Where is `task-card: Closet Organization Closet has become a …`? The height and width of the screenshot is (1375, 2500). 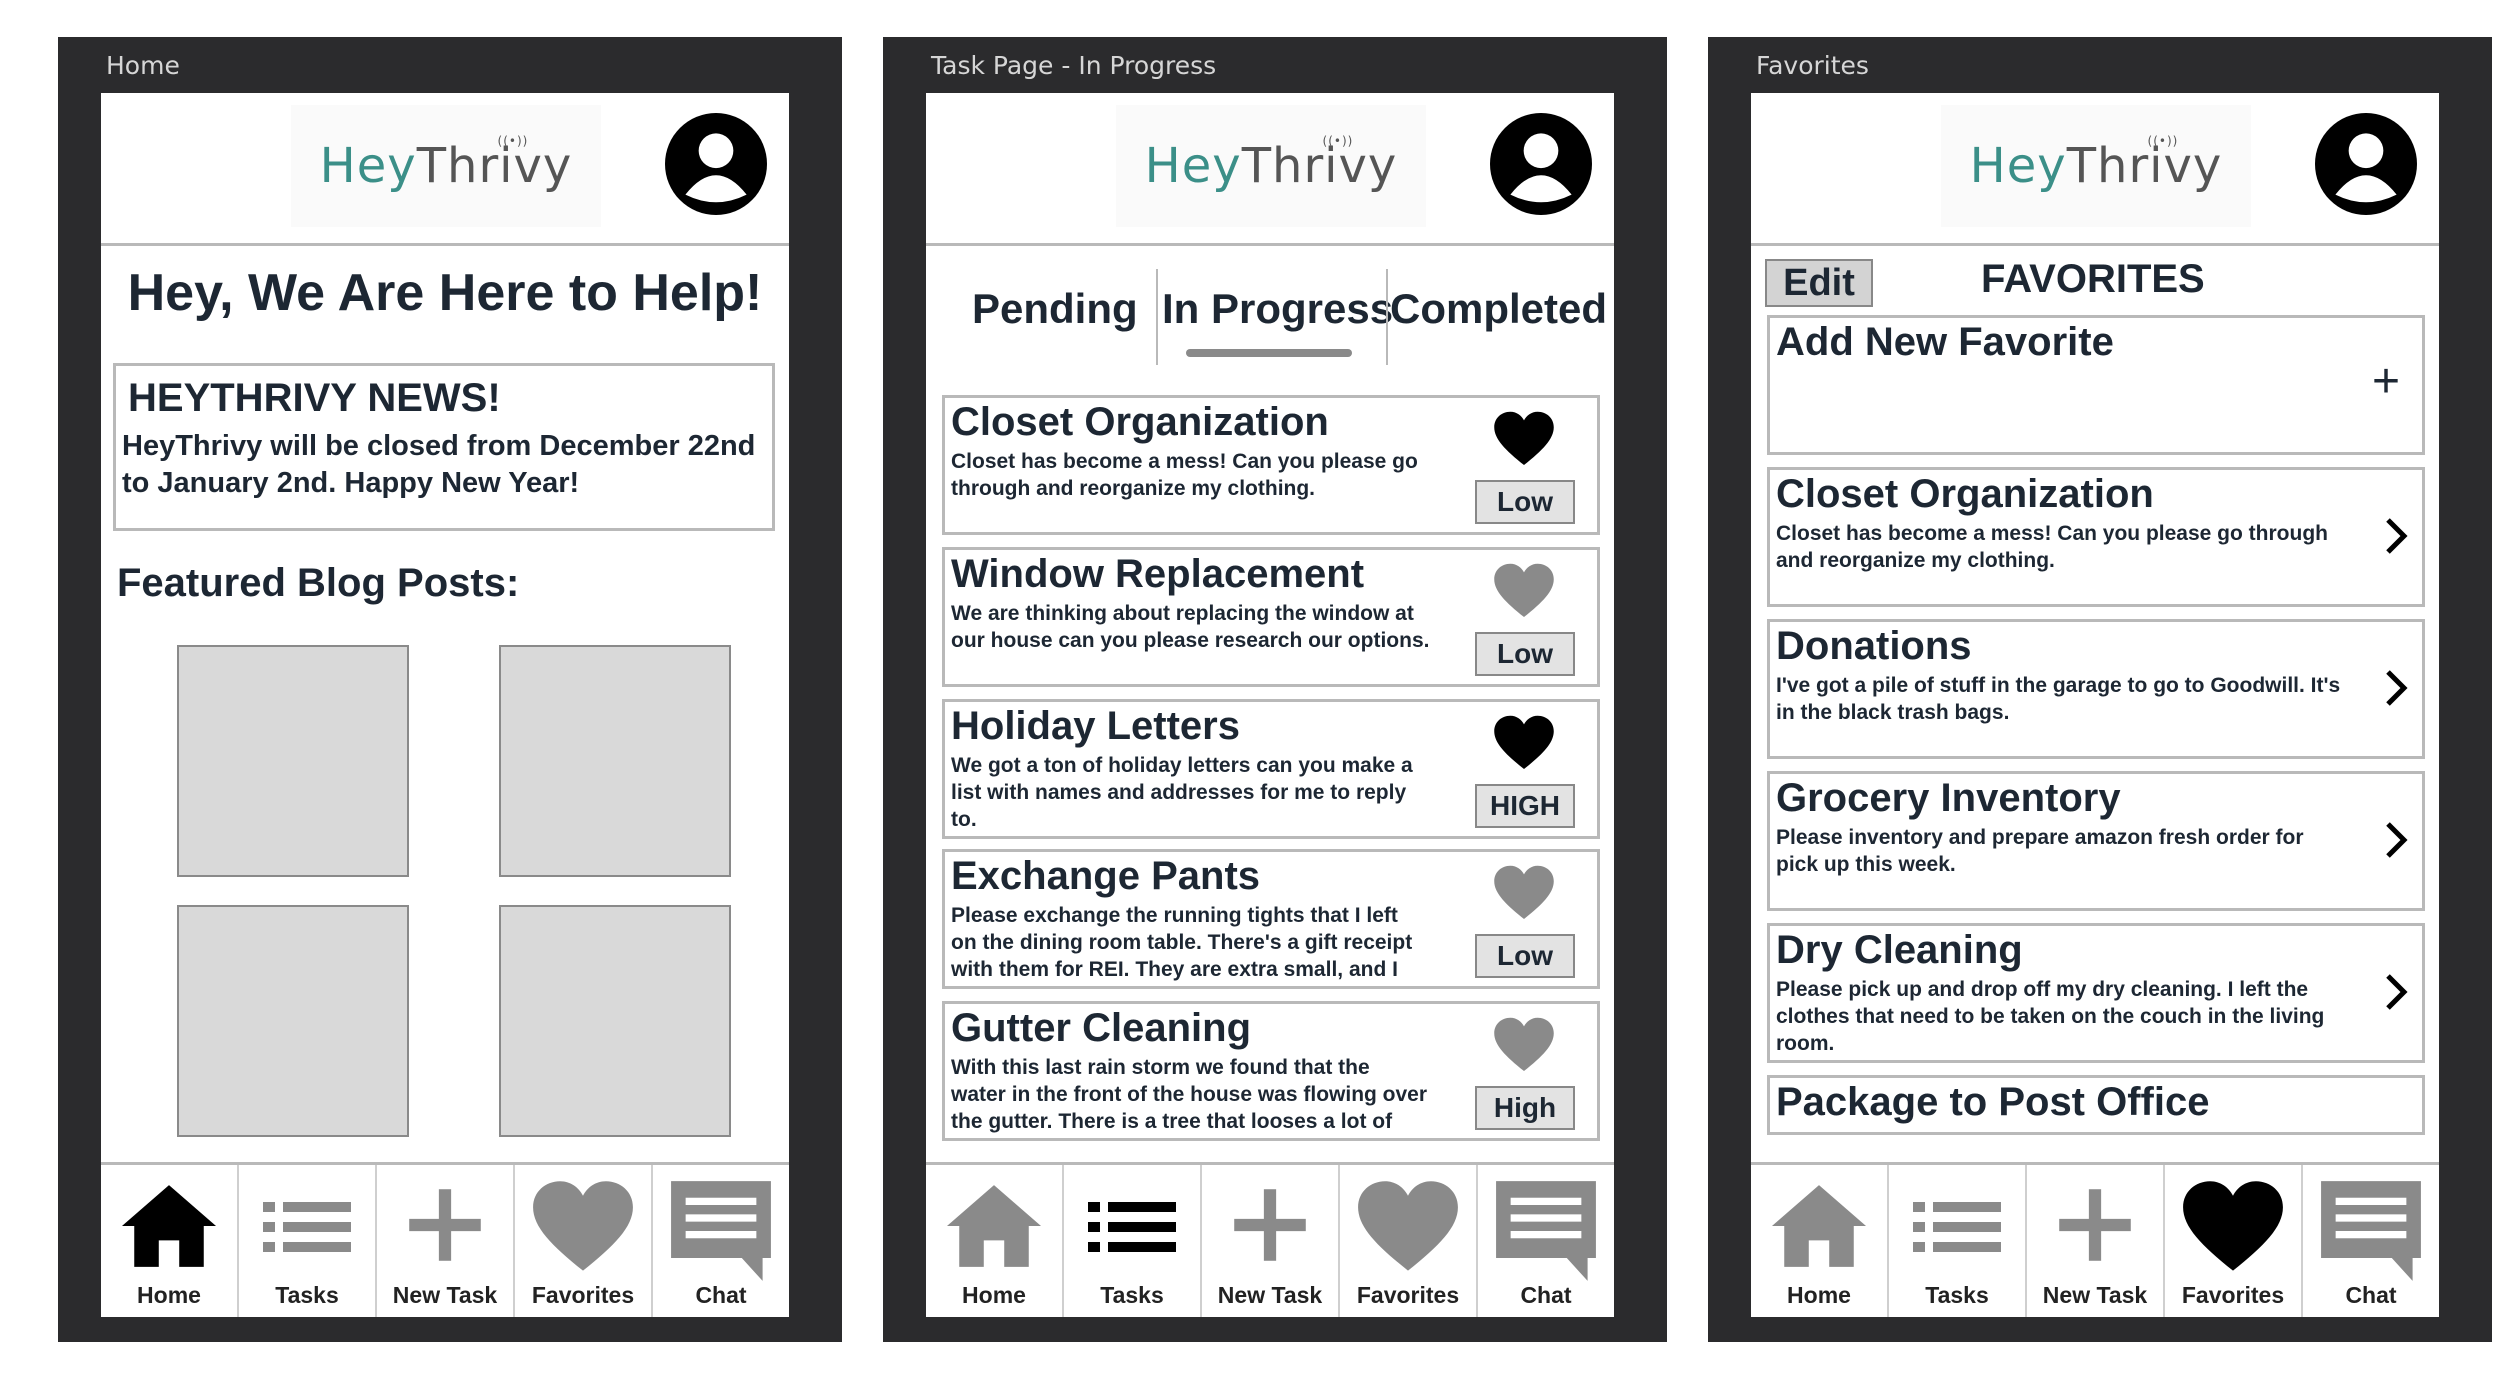
task-card: Closet Organization Closet has become a … is located at coordinates (1271, 465).